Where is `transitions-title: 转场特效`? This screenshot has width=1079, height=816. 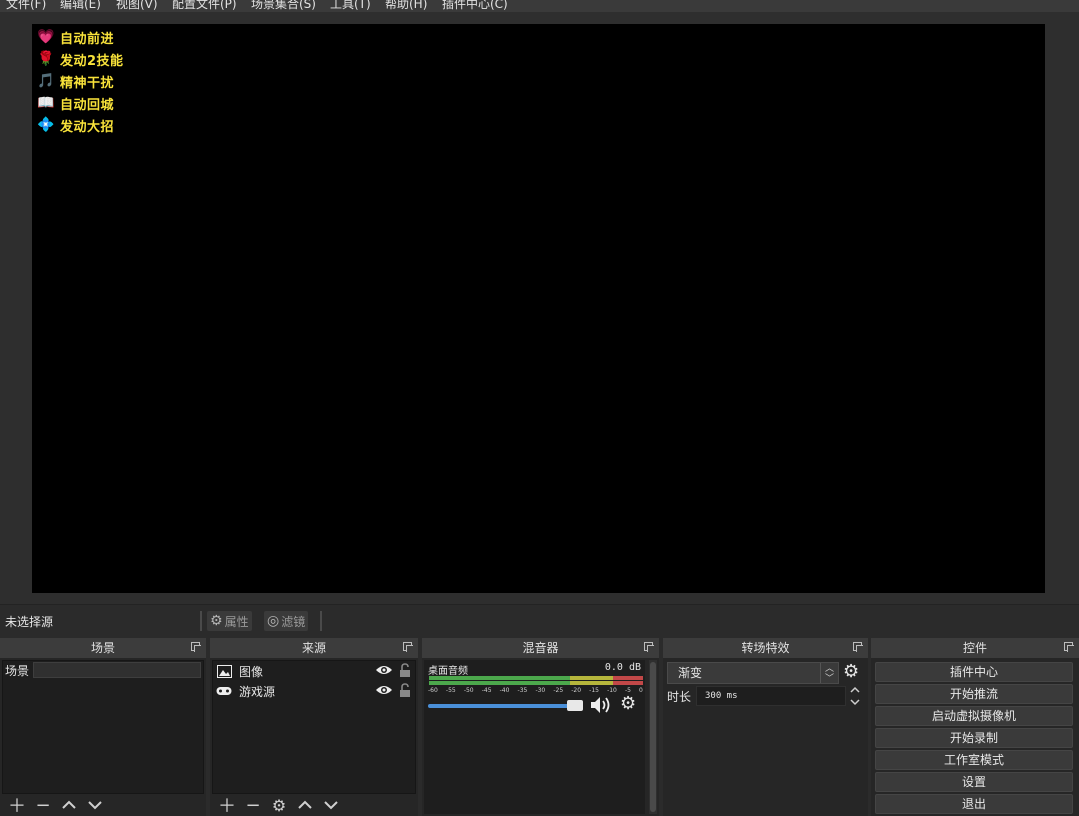
transitions-title: 转场特效 is located at coordinates (765, 648).